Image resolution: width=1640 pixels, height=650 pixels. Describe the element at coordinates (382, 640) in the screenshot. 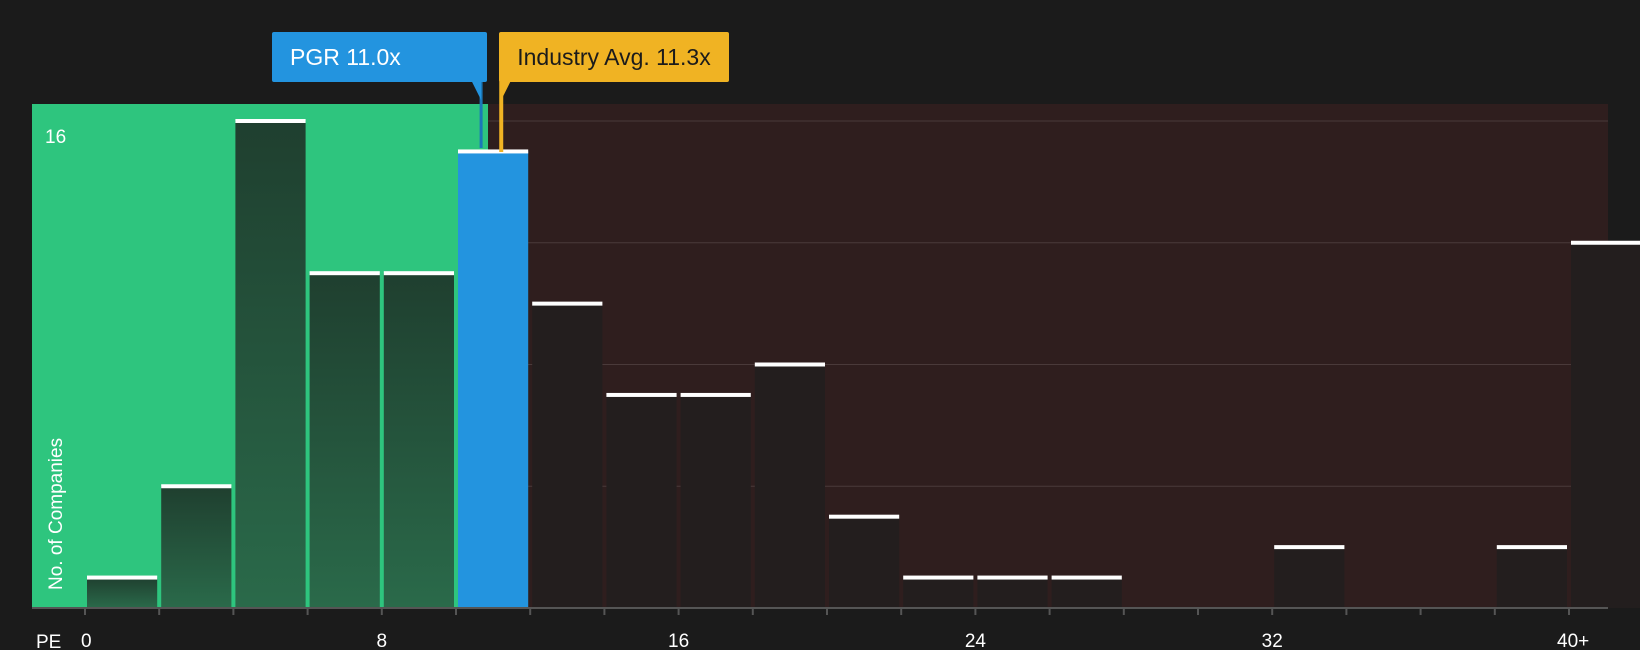

I see `x-tick-label: 8` at that location.